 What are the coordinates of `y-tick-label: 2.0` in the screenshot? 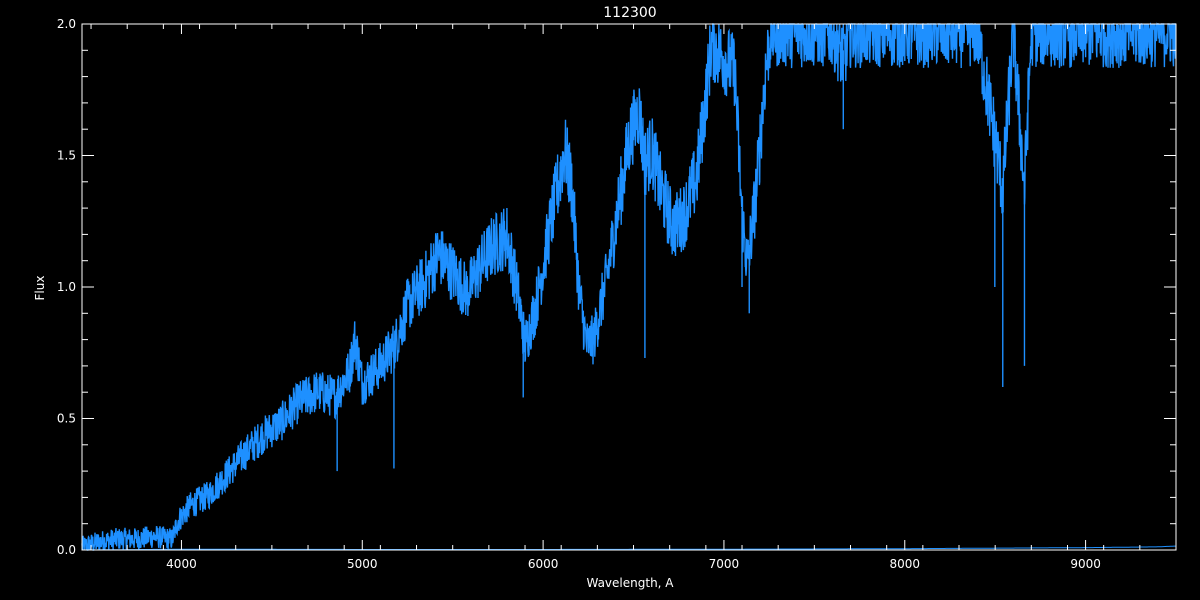 It's located at (66, 24).